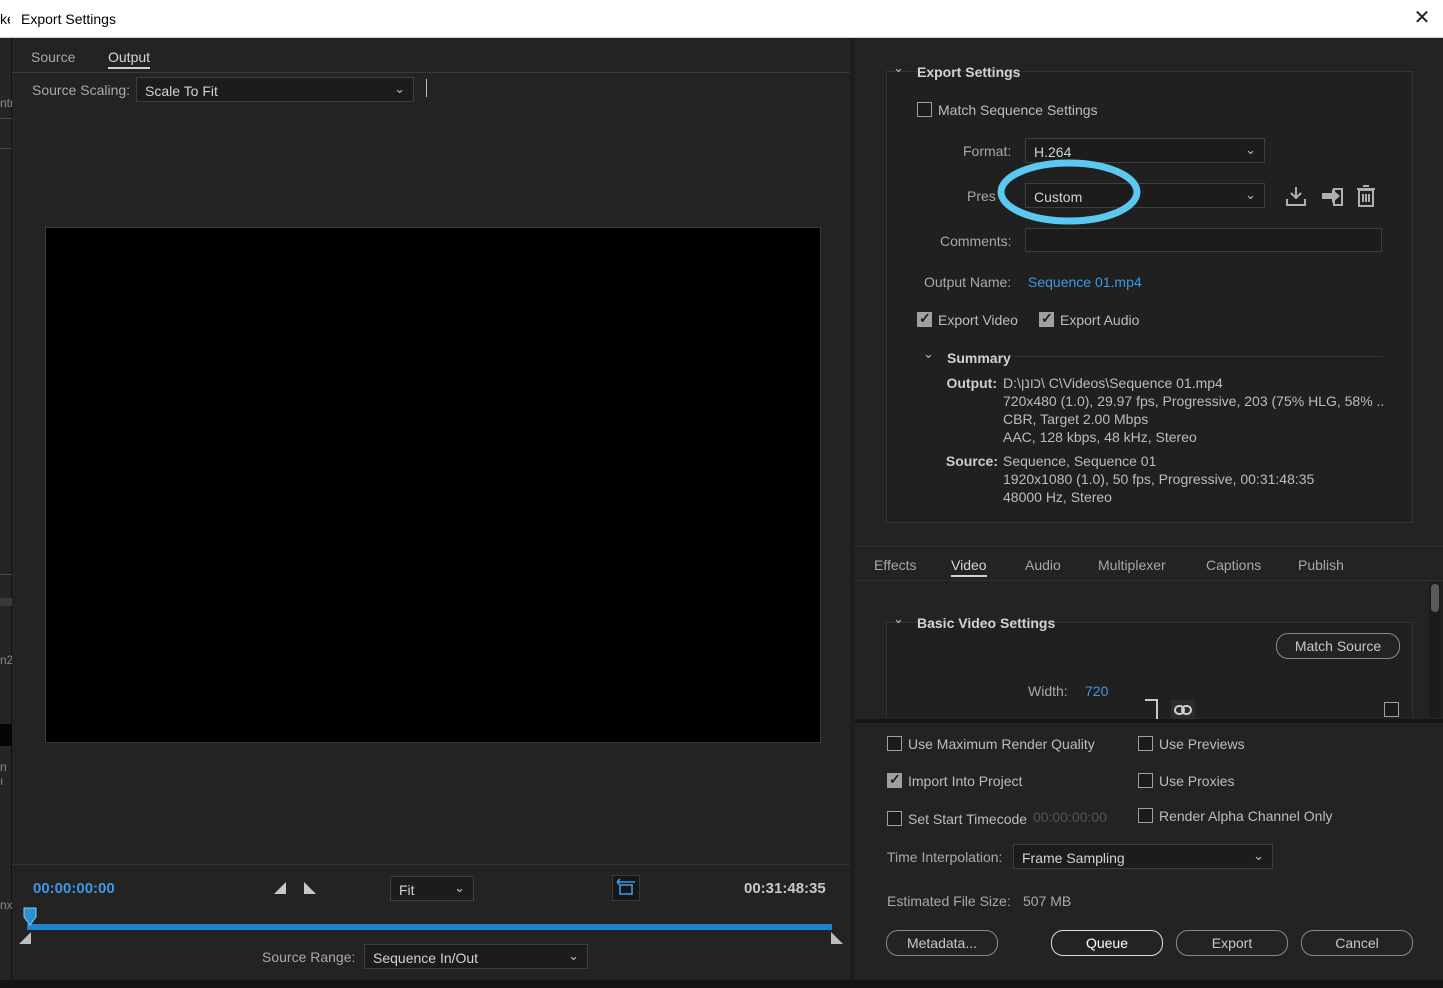 Image resolution: width=1443 pixels, height=988 pixels. Describe the element at coordinates (981, 196) in the screenshot. I see `preset-label: Pres` at that location.